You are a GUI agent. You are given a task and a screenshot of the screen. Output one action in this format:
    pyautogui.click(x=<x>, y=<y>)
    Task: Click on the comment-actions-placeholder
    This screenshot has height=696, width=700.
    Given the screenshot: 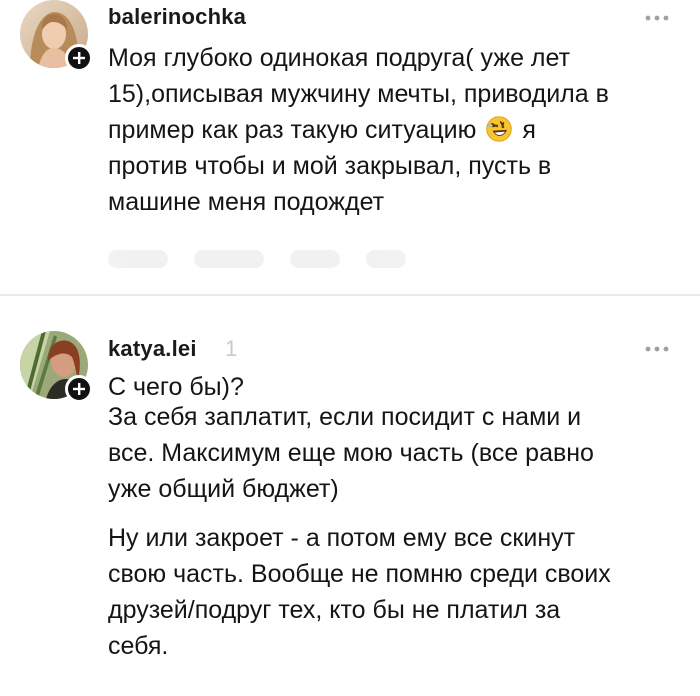 What is the action you would take?
    pyautogui.click(x=268, y=262)
    